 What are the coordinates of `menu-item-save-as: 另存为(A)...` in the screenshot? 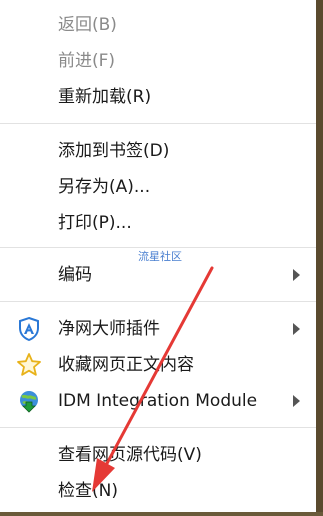 It's located at (158, 187).